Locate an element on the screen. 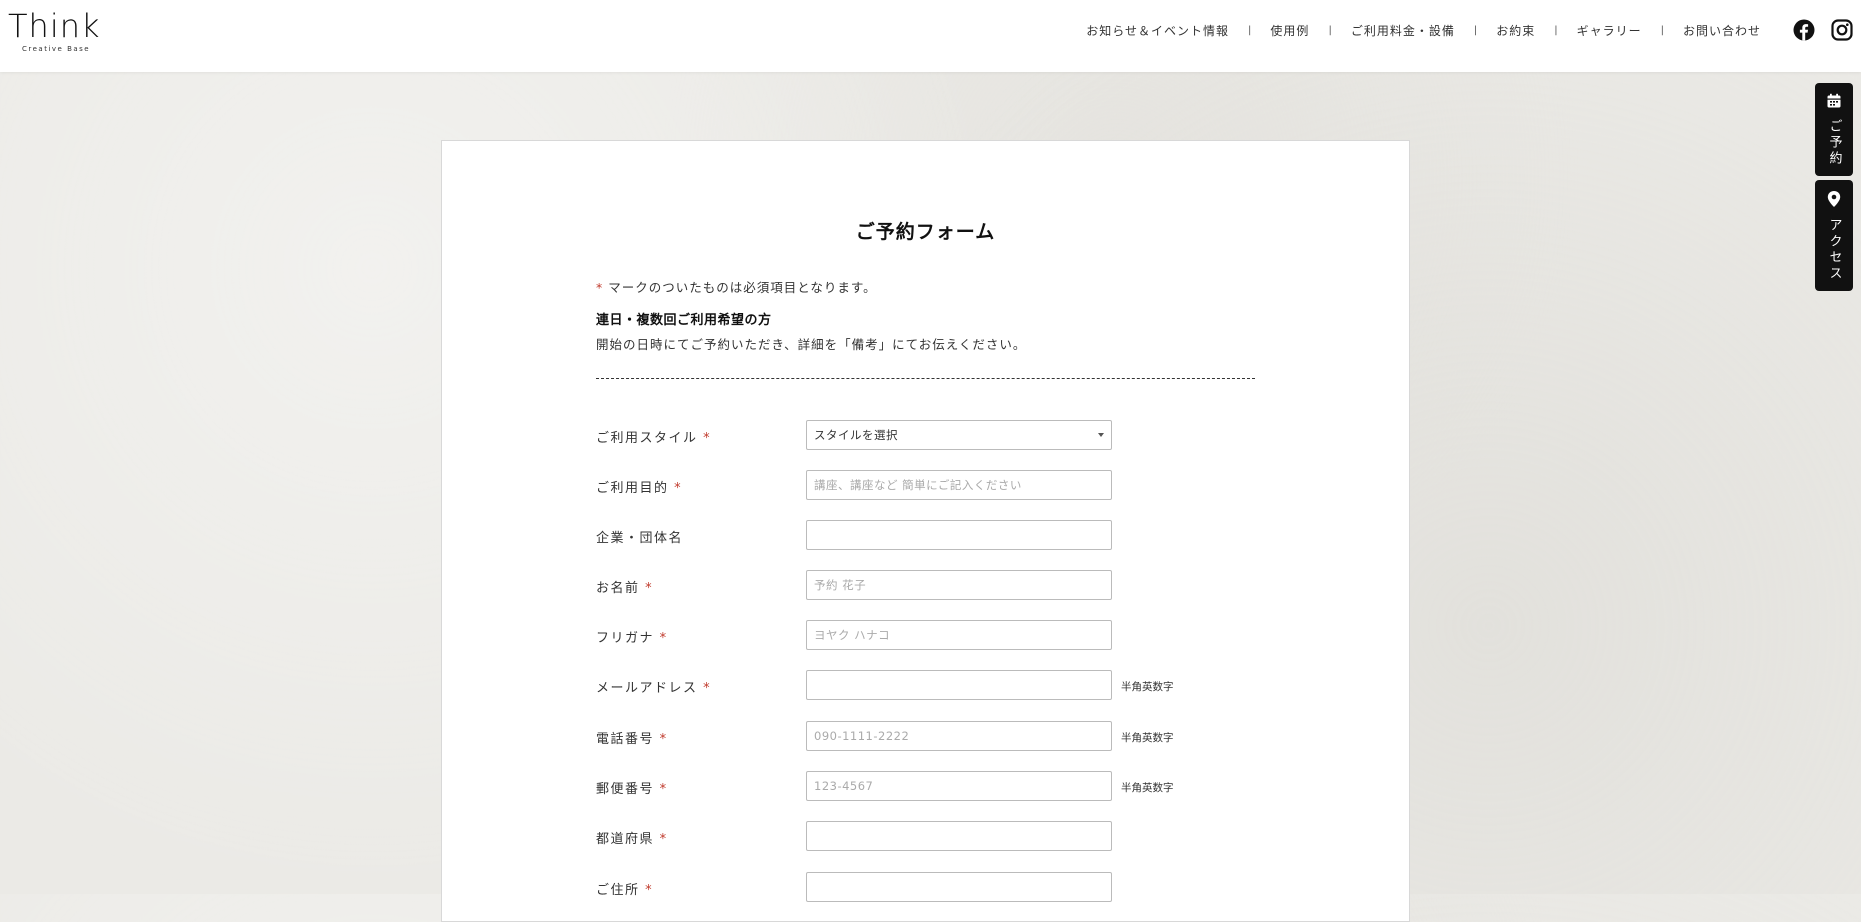  field-label: 都道府県 * is located at coordinates (632, 839).